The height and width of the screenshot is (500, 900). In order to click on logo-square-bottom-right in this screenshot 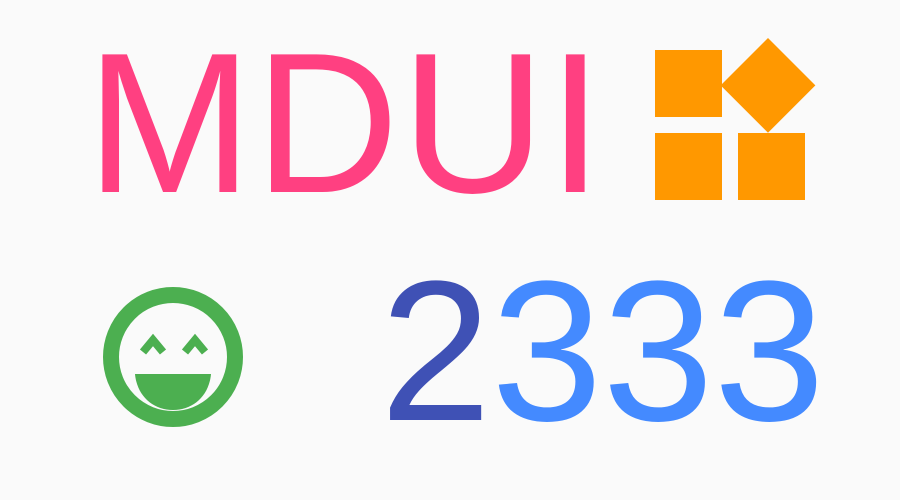, I will do `click(771, 166)`.